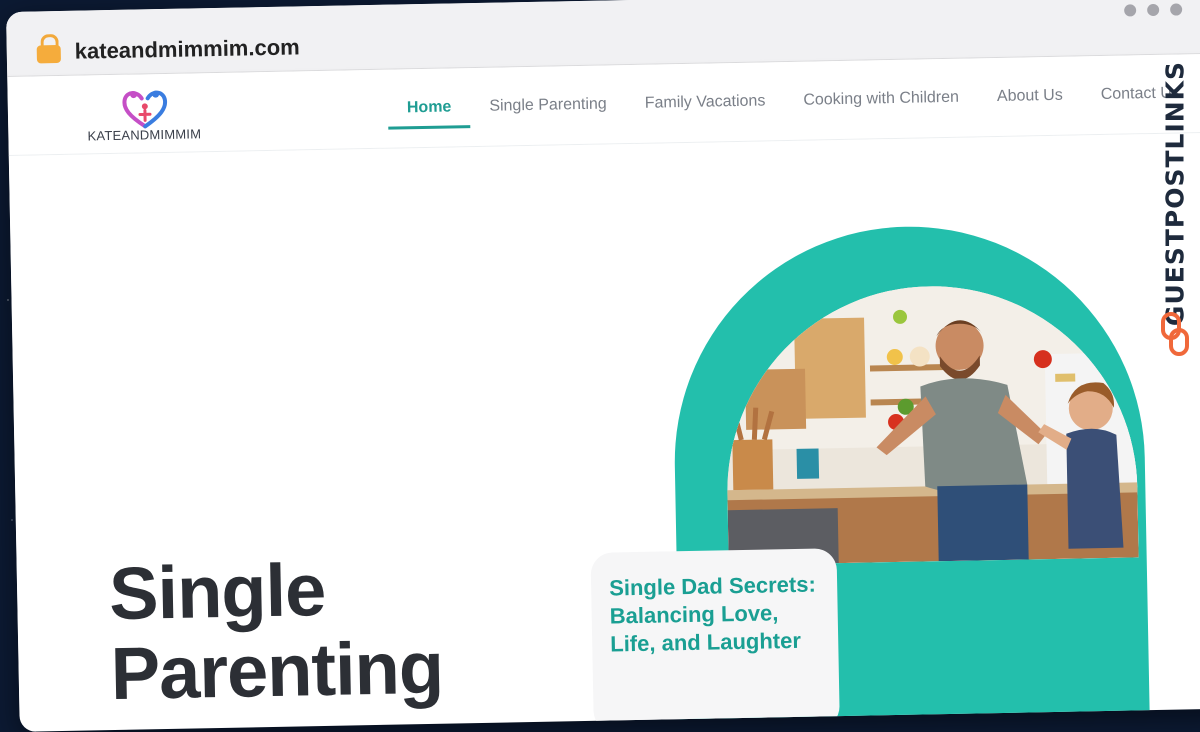  Describe the element at coordinates (881, 105) in the screenshot. I see `nav-cooking-with-children: Cooking with Children` at that location.